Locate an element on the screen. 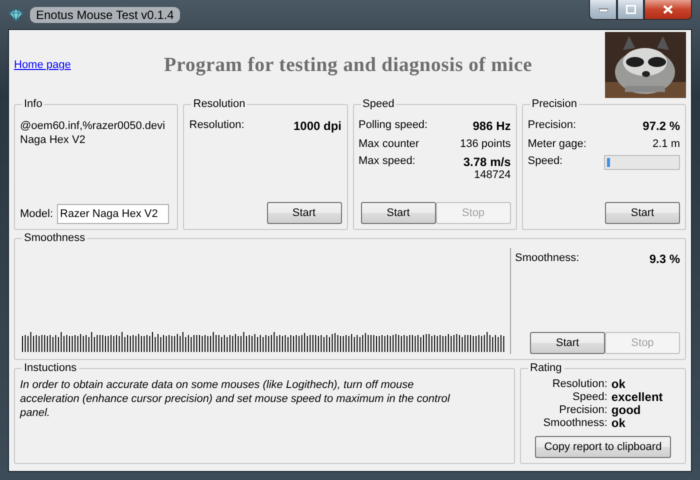 The height and width of the screenshot is (480, 700). close-icon is located at coordinates (668, 9).